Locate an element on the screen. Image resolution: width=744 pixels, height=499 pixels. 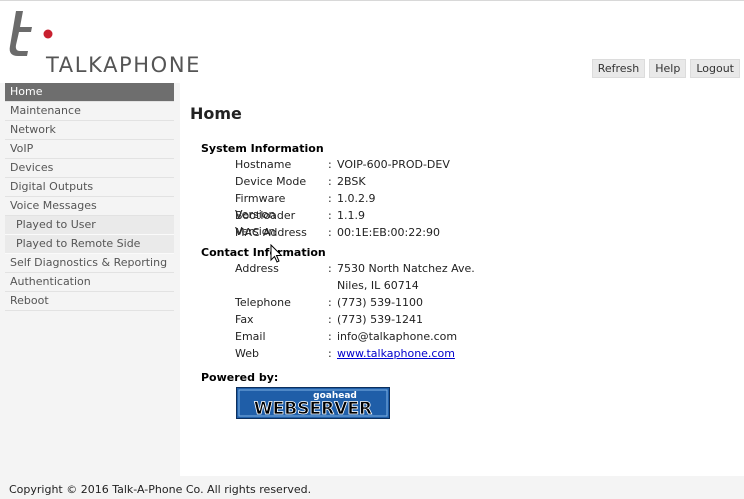
goahead-webserver-badge: goahead WEBSERVER is located at coordinates (313, 403).